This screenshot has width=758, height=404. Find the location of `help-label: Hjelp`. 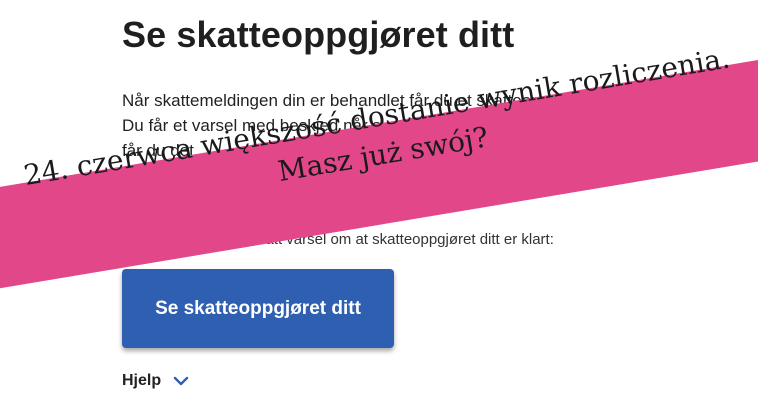

help-label: Hjelp is located at coordinates (142, 380).